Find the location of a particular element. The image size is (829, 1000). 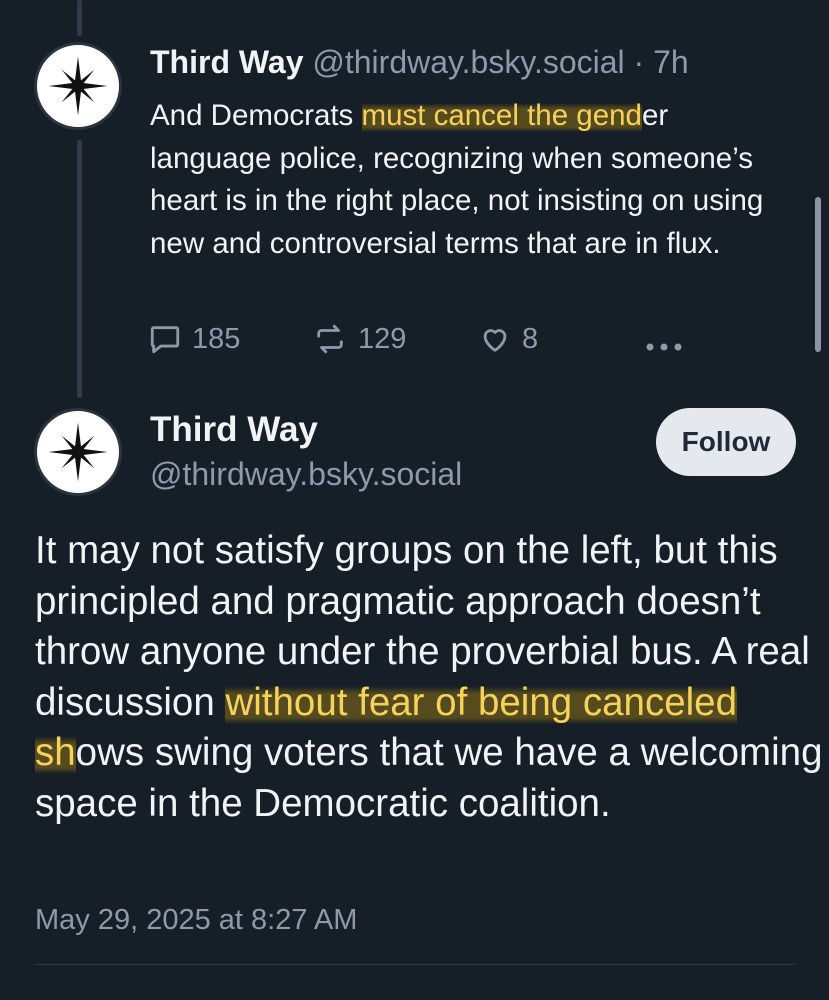

thread-line-top is located at coordinates (79, 18).